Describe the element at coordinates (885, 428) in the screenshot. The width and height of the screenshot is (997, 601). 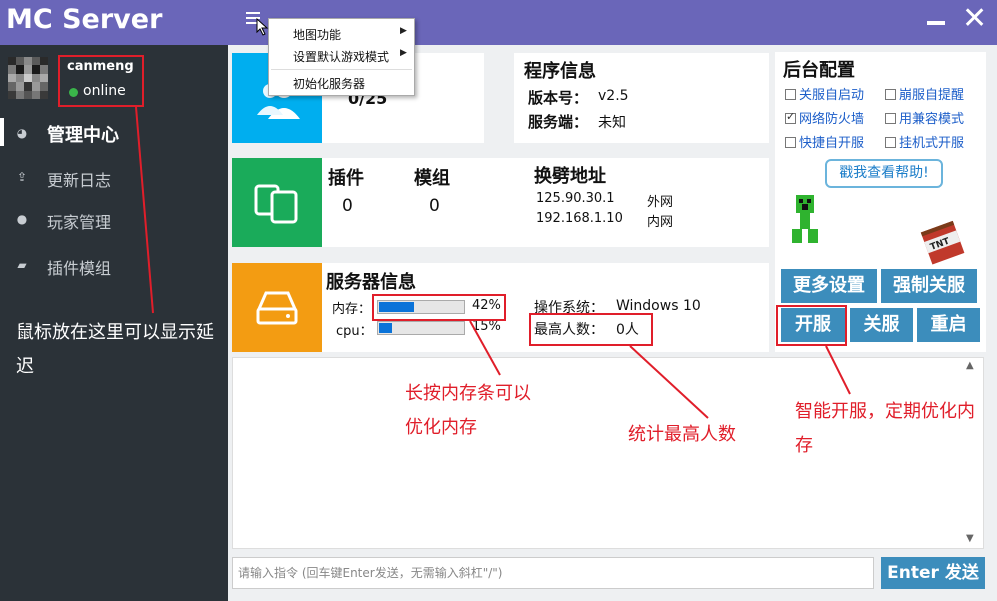
I see `annotation-start: 智能开服，定期优化内存` at that location.